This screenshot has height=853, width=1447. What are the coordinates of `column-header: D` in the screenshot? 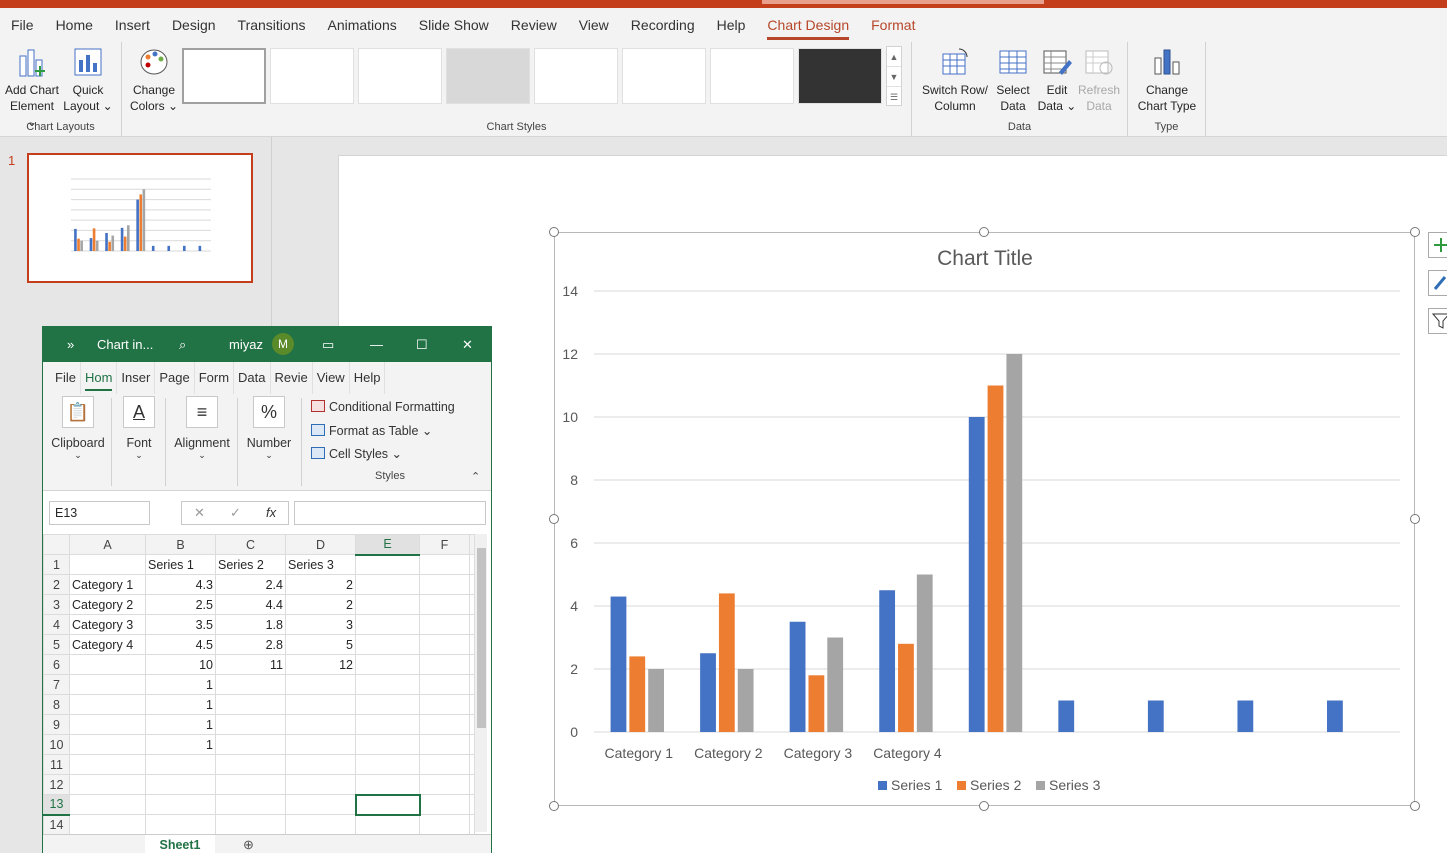 It's located at (320, 544).